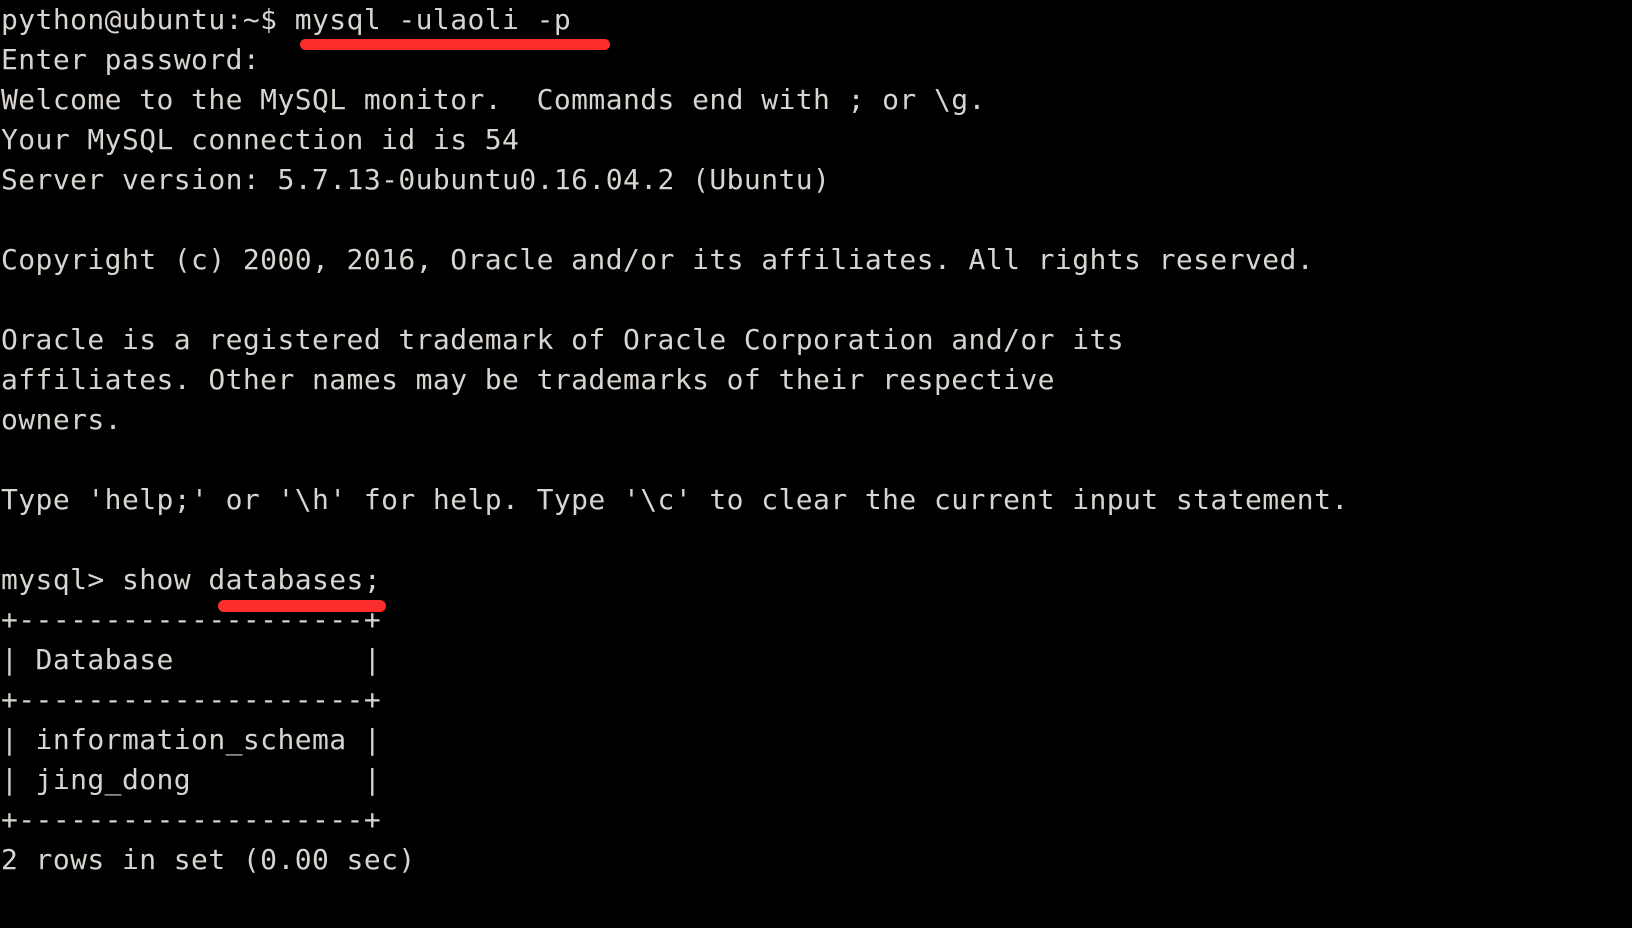 The image size is (1632, 928). What do you see at coordinates (191, 579) in the screenshot?
I see `terminal-line-query-show-databases: mysql> show databases;` at bounding box center [191, 579].